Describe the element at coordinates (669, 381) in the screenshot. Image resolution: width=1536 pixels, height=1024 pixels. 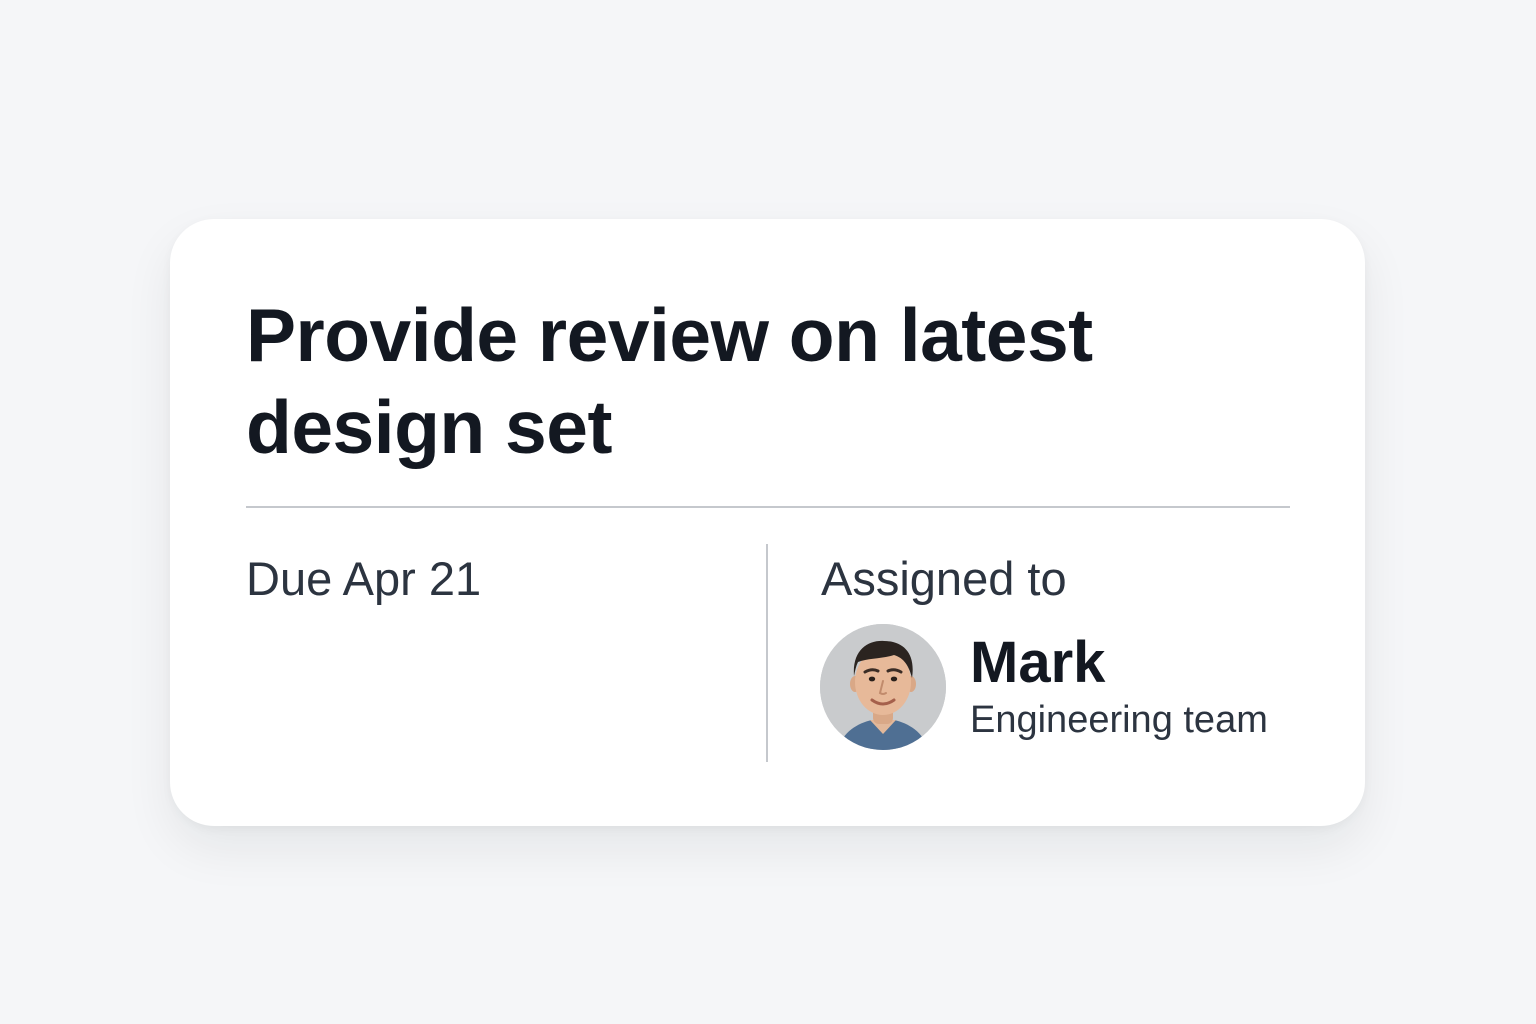
I see `task-title: Provide review on latest design set` at that location.